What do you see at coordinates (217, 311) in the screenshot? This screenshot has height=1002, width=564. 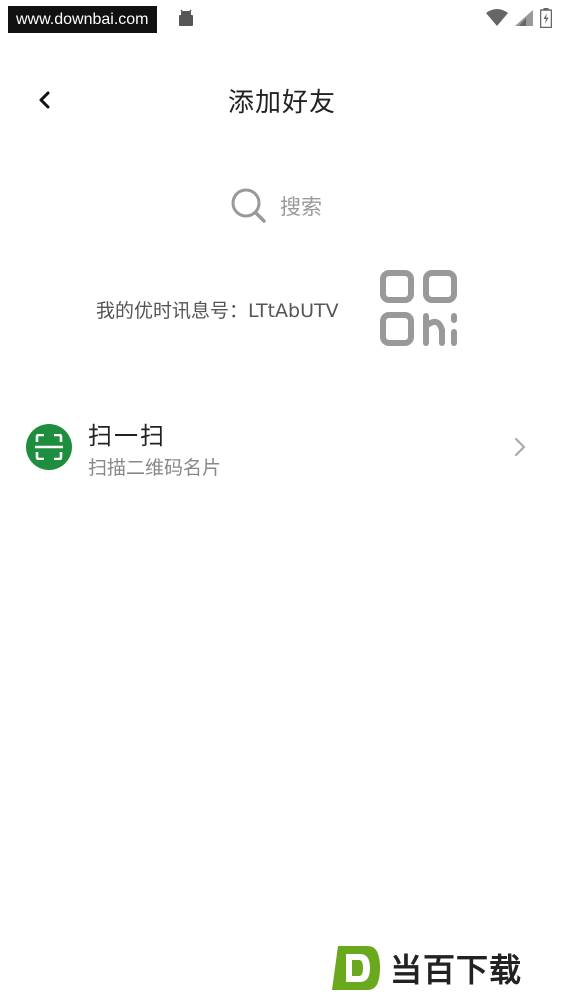 I see `my-id-text: 我的优时讯息号：LTtAbUTV` at bounding box center [217, 311].